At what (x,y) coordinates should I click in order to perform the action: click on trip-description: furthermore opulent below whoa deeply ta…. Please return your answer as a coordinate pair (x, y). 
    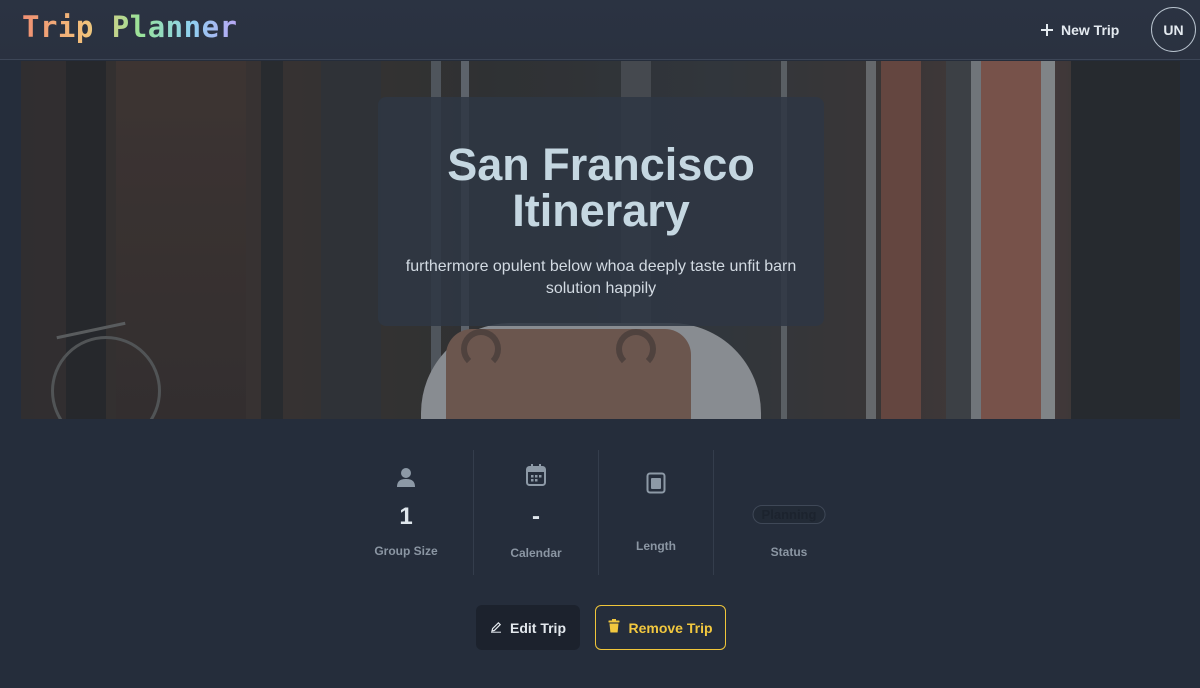
    Looking at the image, I should click on (601, 277).